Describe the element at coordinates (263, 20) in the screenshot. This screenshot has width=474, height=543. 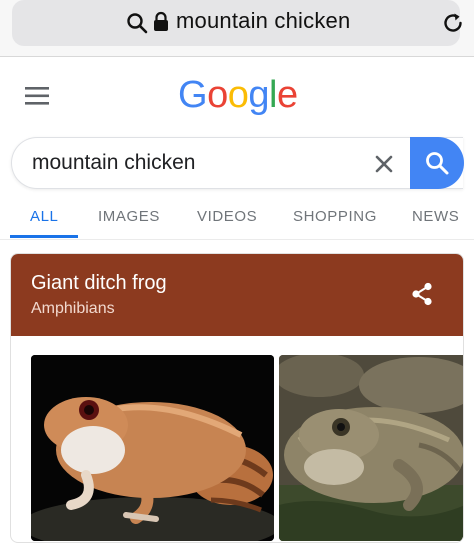
I see `url-text: mountain chicken` at that location.